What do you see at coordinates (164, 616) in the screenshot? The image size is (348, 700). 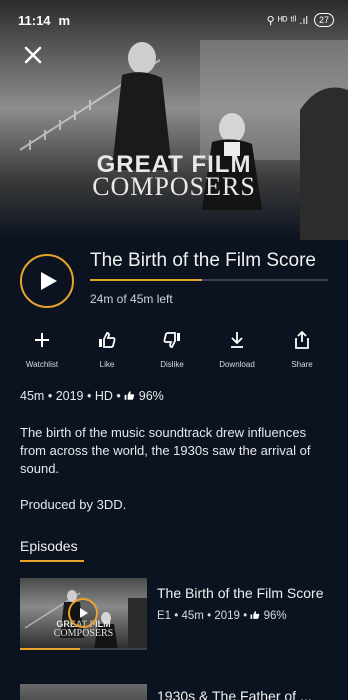 I see `episode-number: E1` at bounding box center [164, 616].